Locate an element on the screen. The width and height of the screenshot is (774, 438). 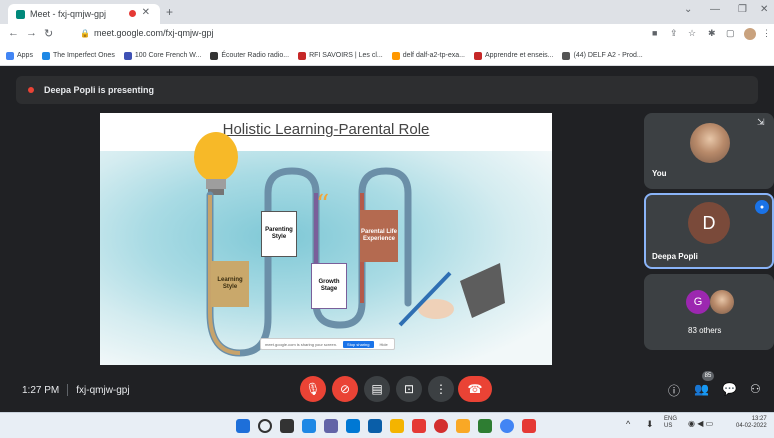
window-close-icon: ✕ is located at coordinates (764, 9).